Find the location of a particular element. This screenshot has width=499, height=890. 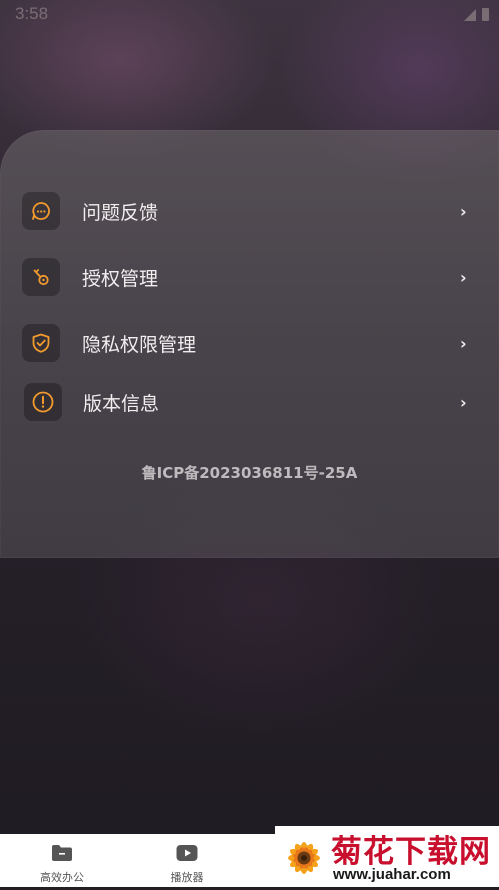

tab-office: 高效办公 is located at coordinates (62, 860).